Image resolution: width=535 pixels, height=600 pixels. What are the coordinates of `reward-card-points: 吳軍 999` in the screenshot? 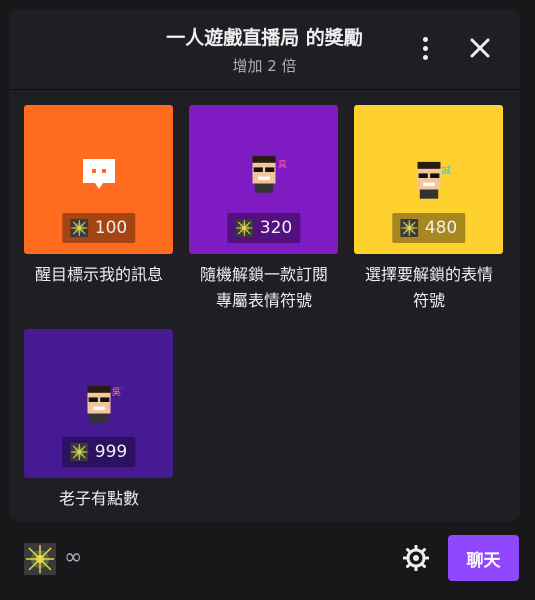 It's located at (98, 403).